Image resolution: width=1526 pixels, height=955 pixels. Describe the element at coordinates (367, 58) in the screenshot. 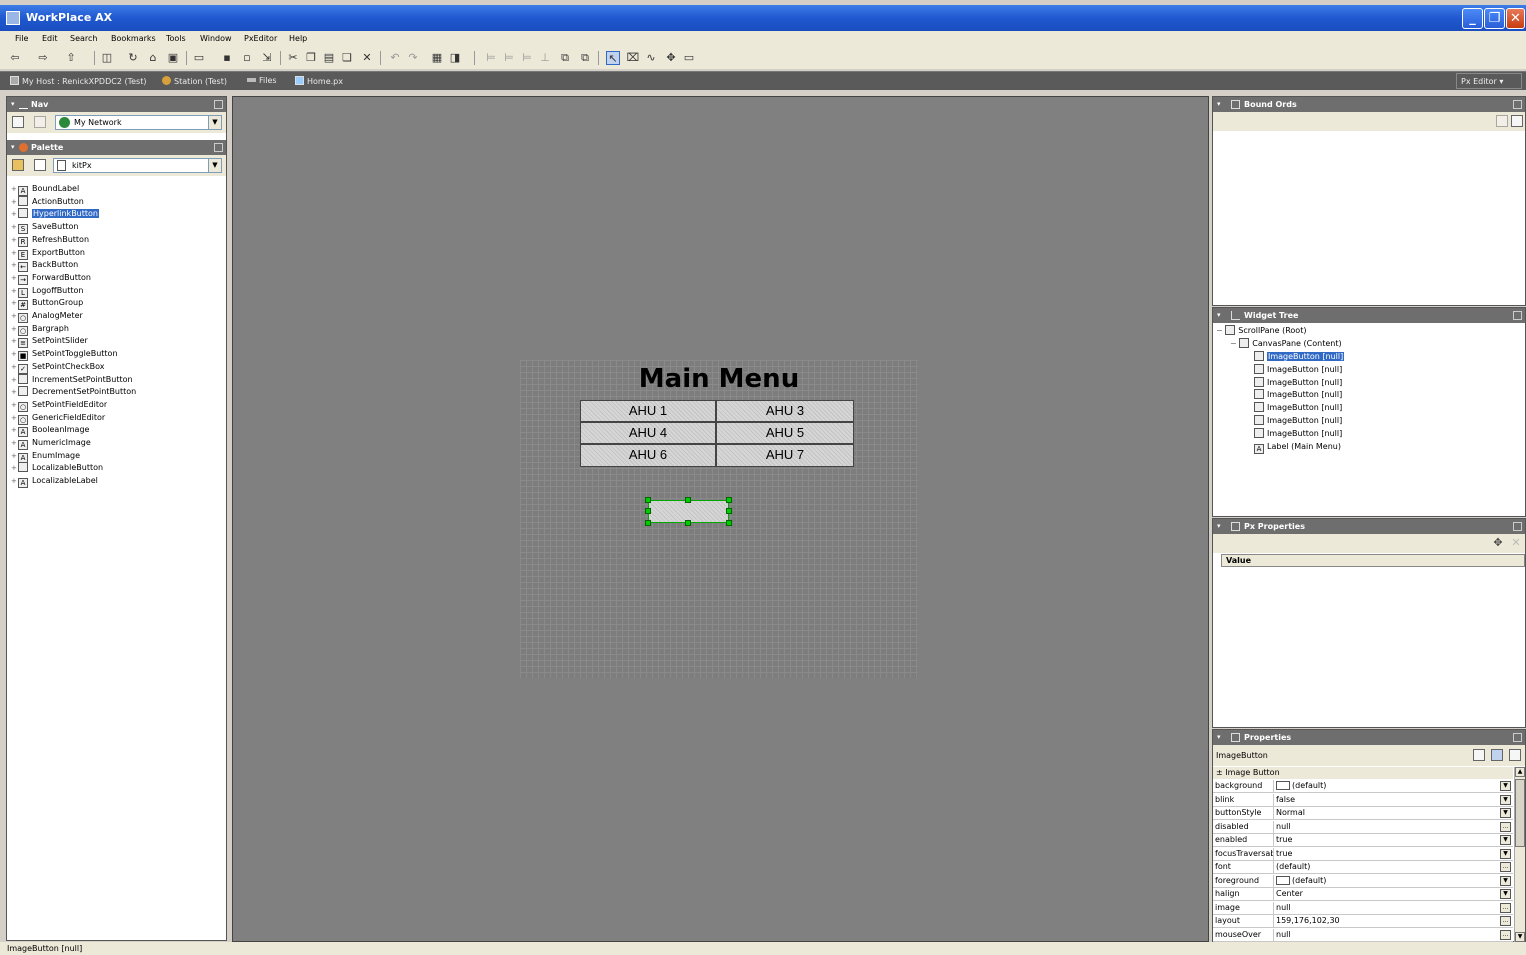

I see `delete-icon: ✕` at that location.